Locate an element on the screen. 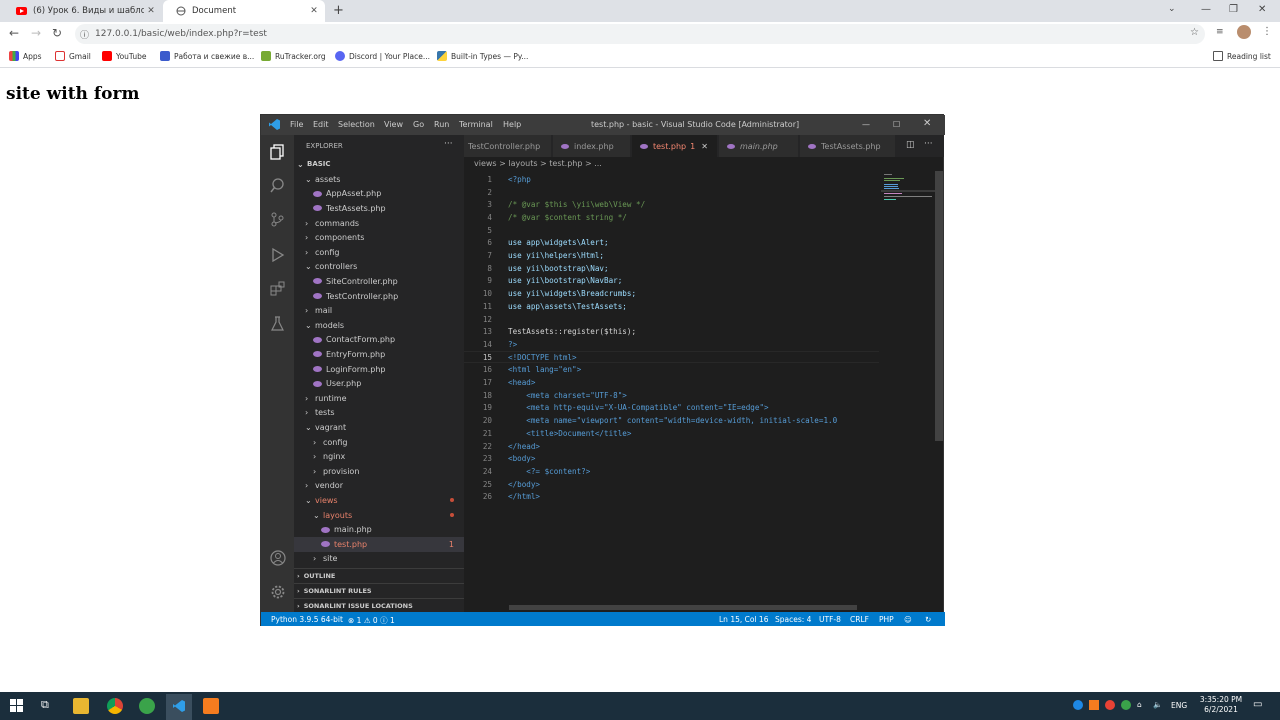  code-line: 18 <meta charset="UTF-8"> is located at coordinates (671, 395).